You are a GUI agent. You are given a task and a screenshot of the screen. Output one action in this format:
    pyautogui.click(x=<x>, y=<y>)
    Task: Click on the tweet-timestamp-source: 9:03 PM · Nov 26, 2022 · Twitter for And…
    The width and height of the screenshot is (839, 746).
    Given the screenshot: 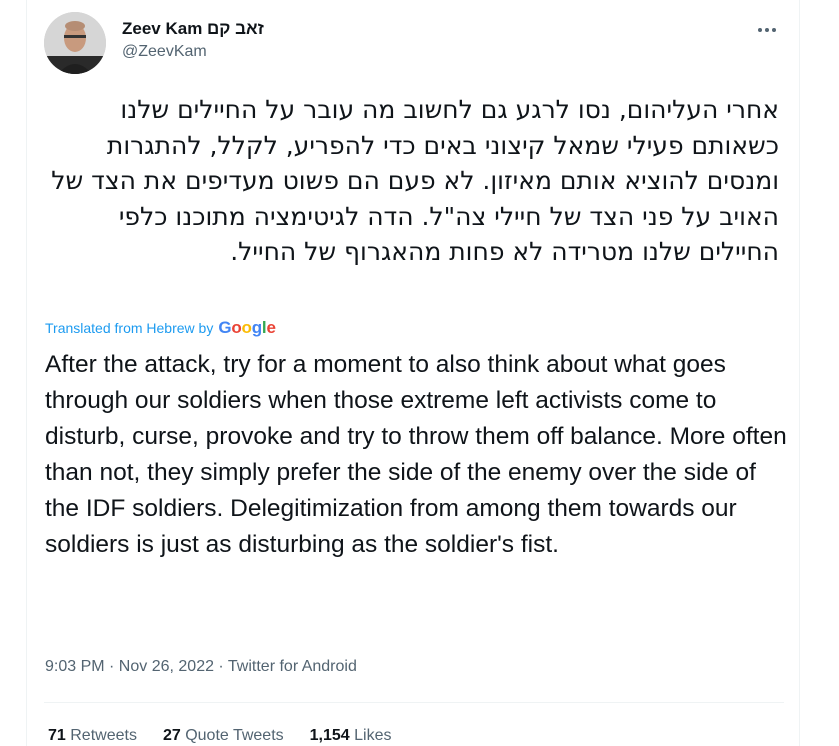 What is the action you would take?
    pyautogui.click(x=201, y=667)
    